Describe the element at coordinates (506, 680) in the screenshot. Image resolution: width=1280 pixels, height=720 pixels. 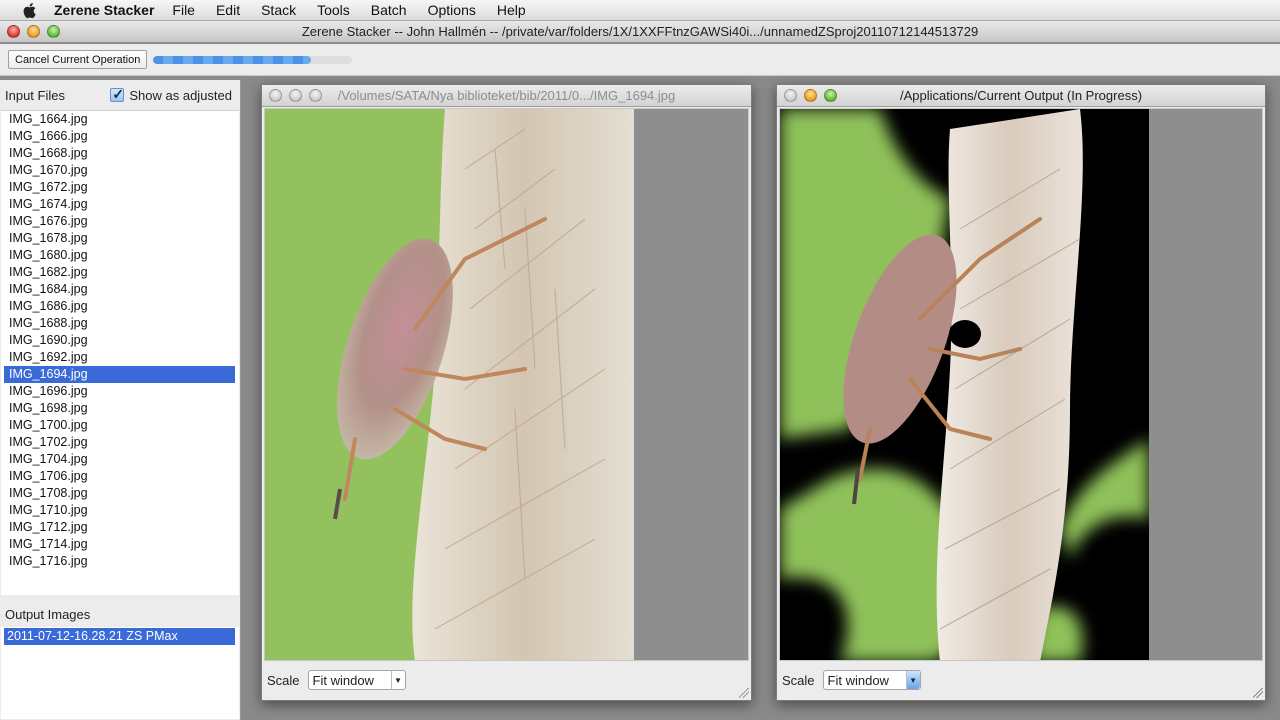
I see `input-scale-bar: Scale Fit window ▼` at that location.